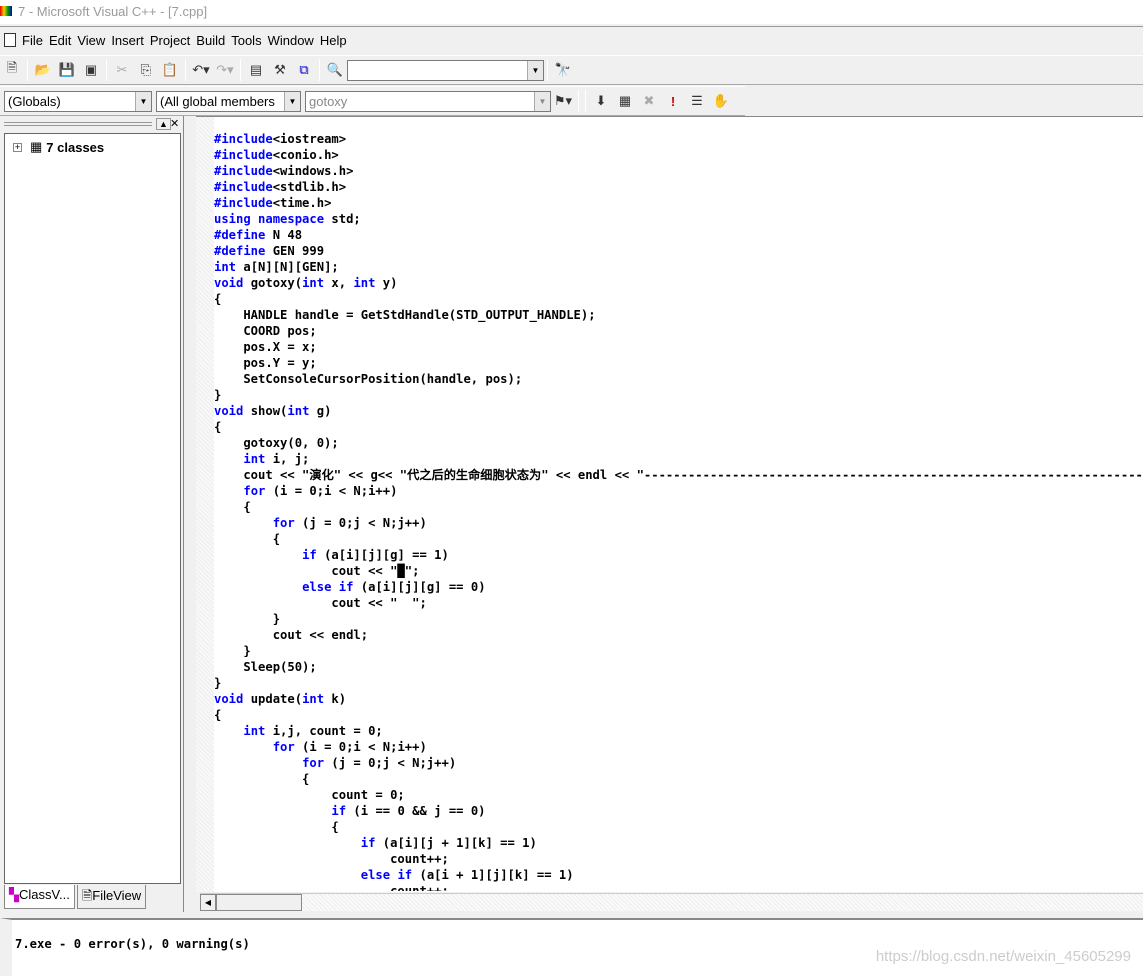 The height and width of the screenshot is (976, 1143). What do you see at coordinates (228, 101) in the screenshot?
I see `filter-combo: (All global members ▼` at bounding box center [228, 101].